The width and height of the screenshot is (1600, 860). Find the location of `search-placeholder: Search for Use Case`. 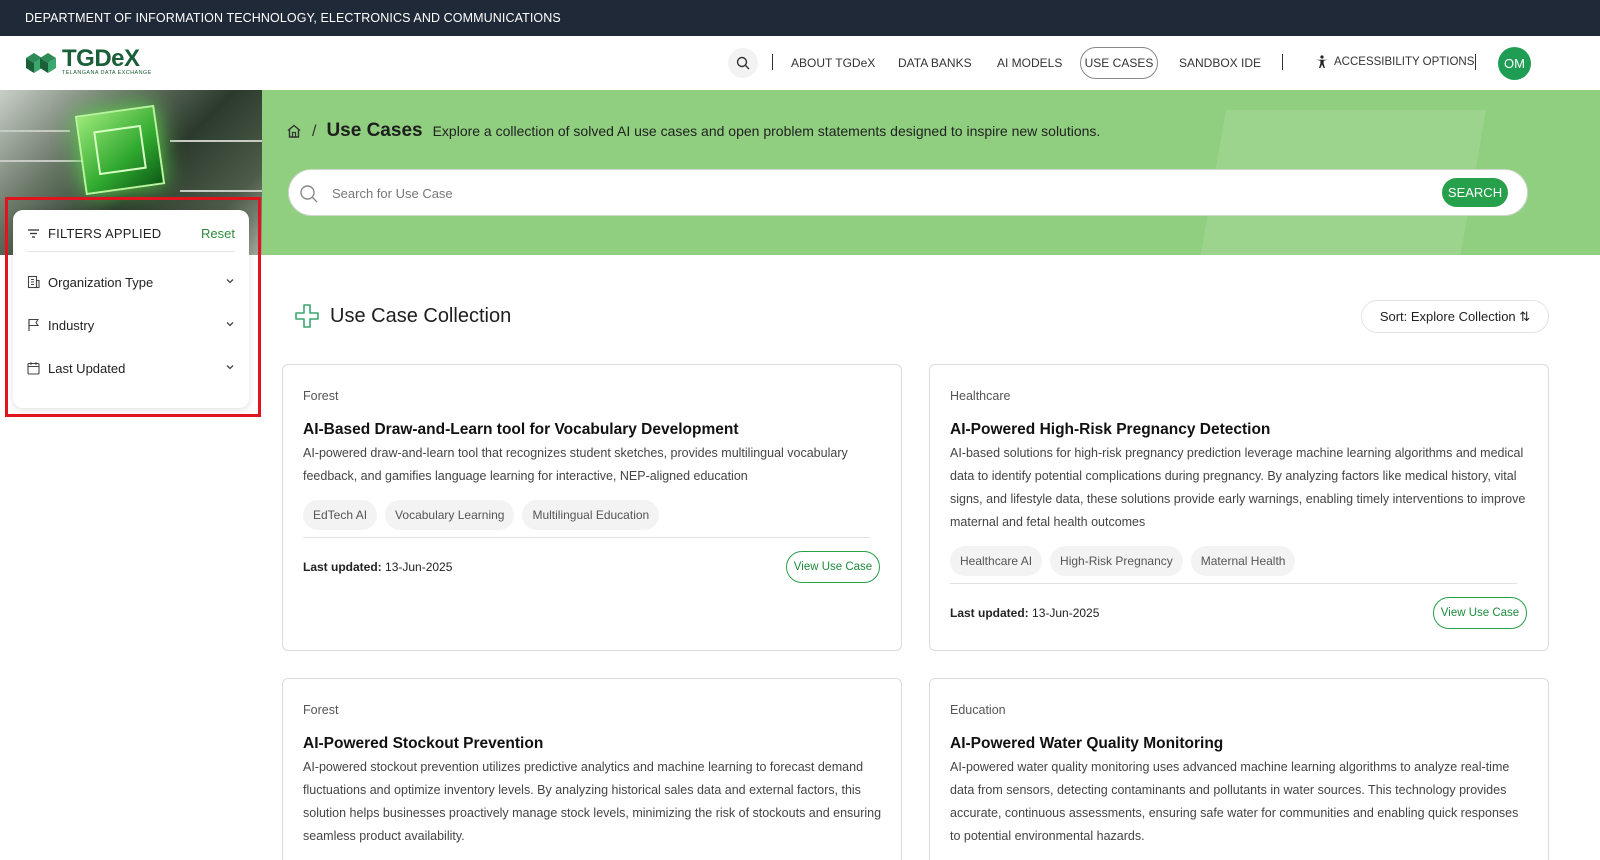

search-placeholder: Search for Use Case is located at coordinates (392, 193).